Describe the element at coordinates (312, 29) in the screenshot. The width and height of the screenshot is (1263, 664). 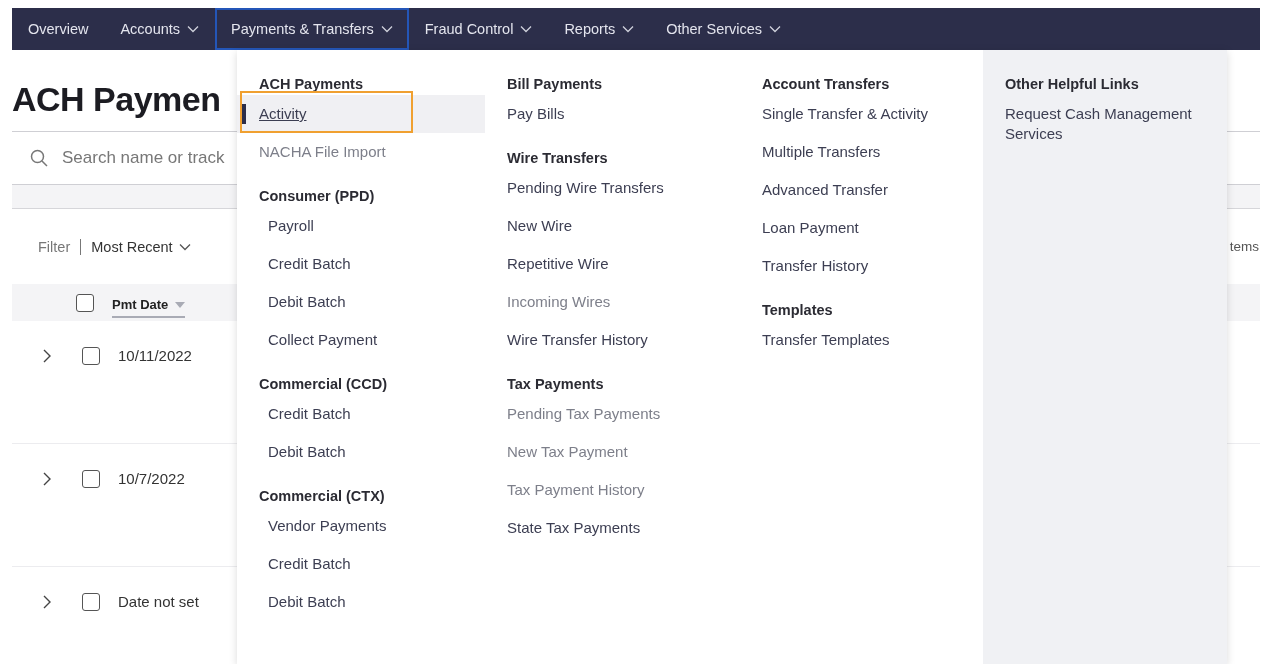
I see `nav-tab: Payments & Transfers` at that location.